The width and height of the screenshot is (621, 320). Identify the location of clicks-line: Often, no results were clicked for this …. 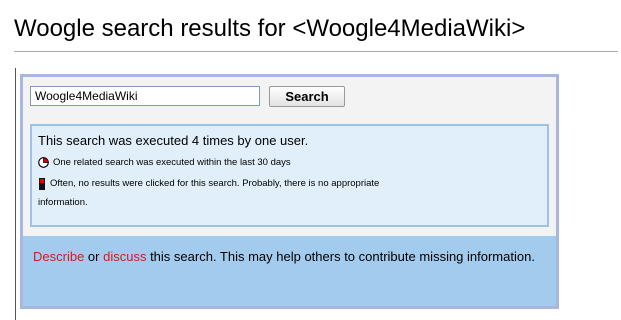
(292, 183).